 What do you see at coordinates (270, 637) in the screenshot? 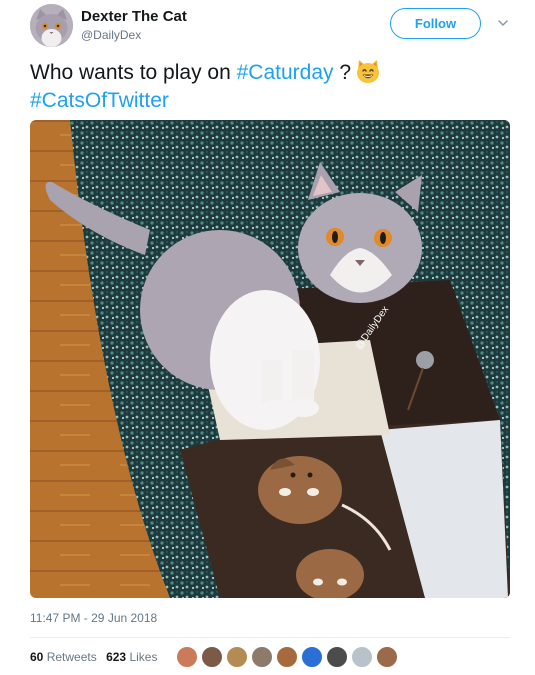
I see `divider` at bounding box center [270, 637].